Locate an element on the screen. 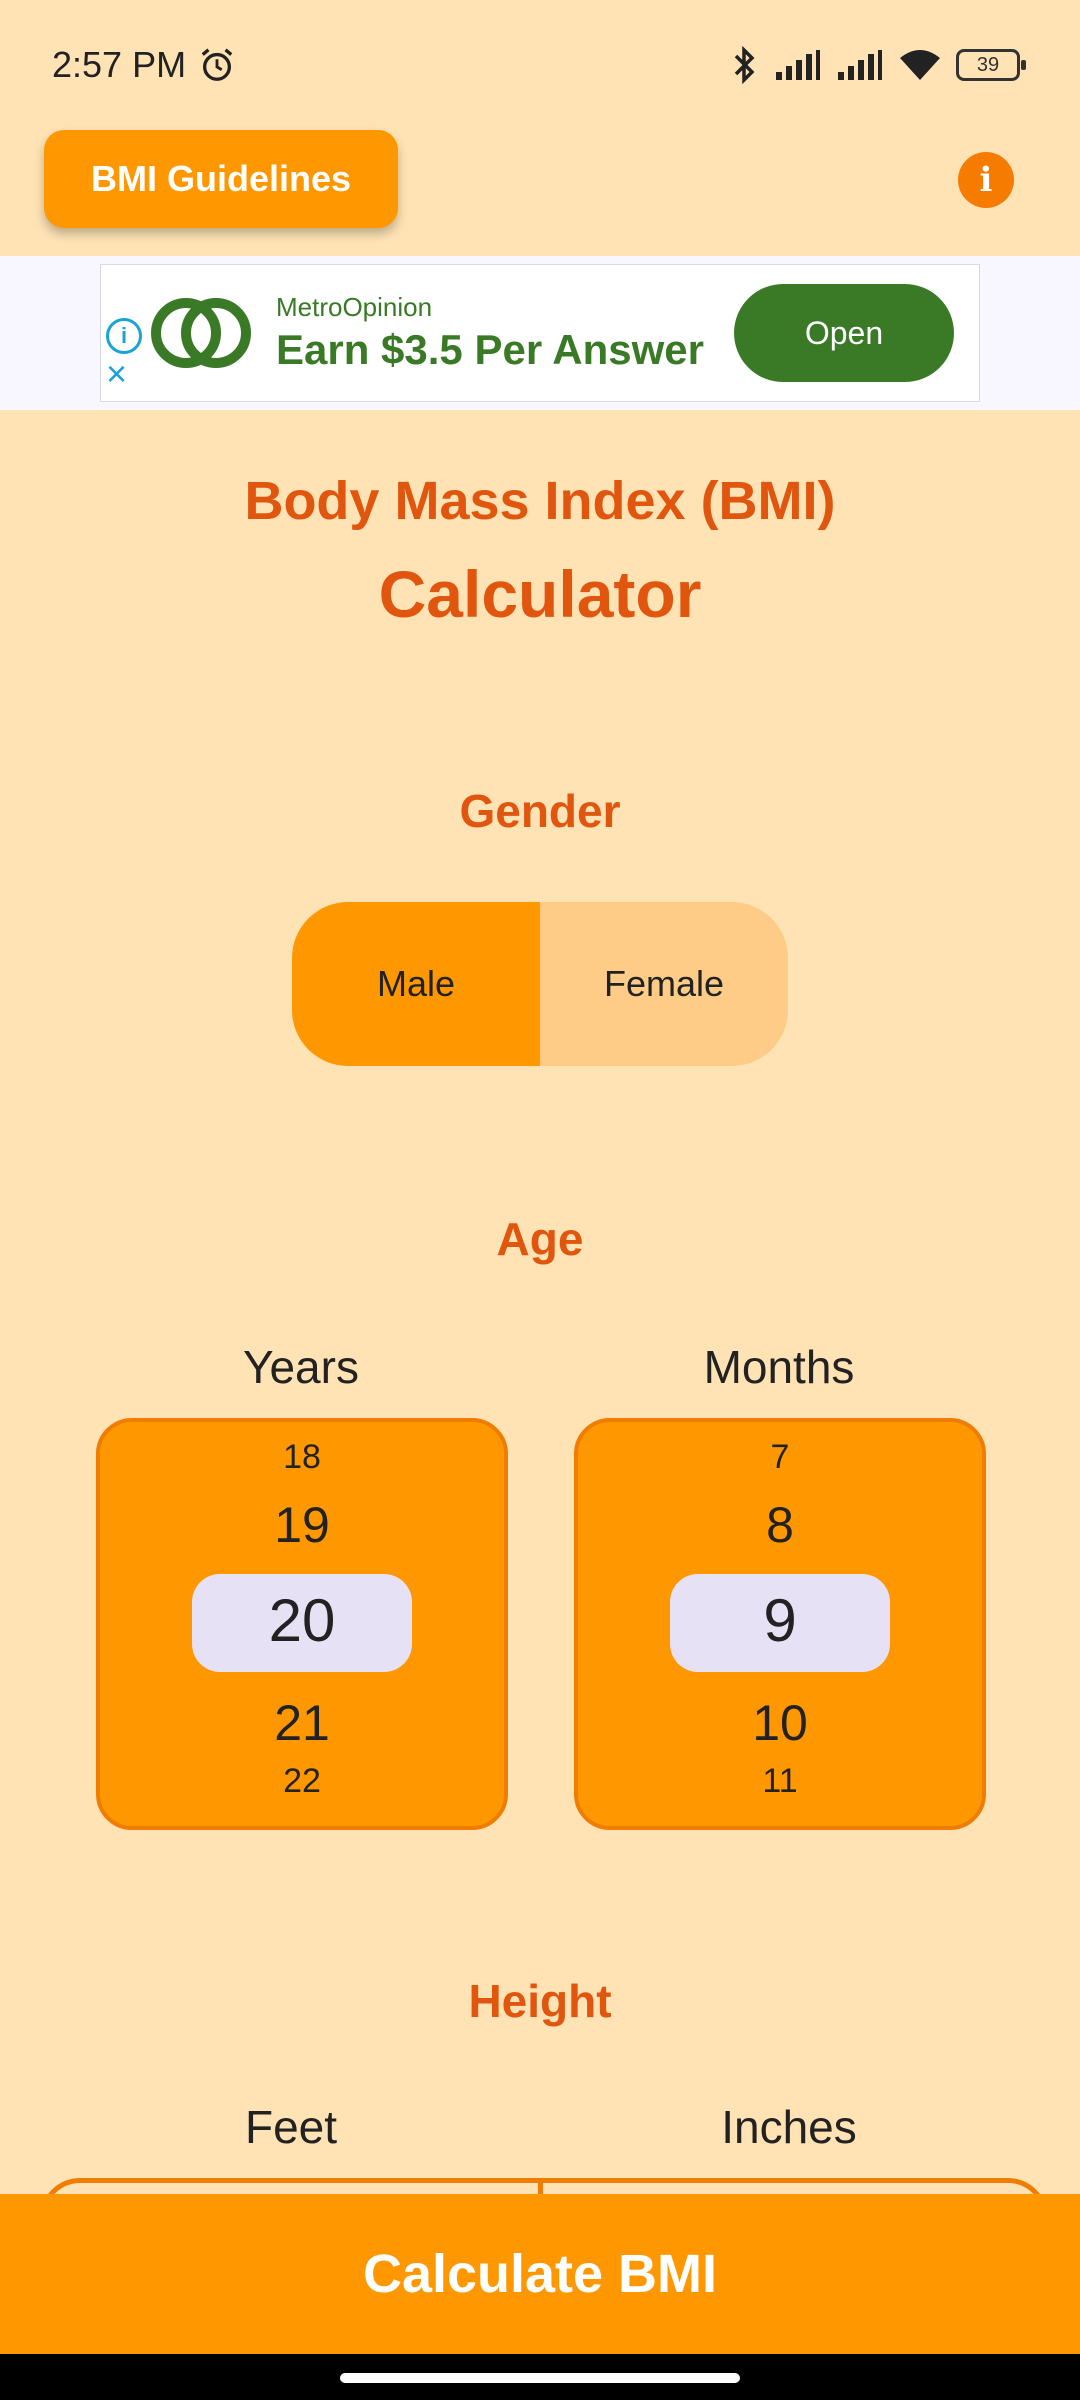 Image resolution: width=1080 pixels, height=2400 pixels. page-title: Body Mass Index (BMI) is located at coordinates (540, 501).